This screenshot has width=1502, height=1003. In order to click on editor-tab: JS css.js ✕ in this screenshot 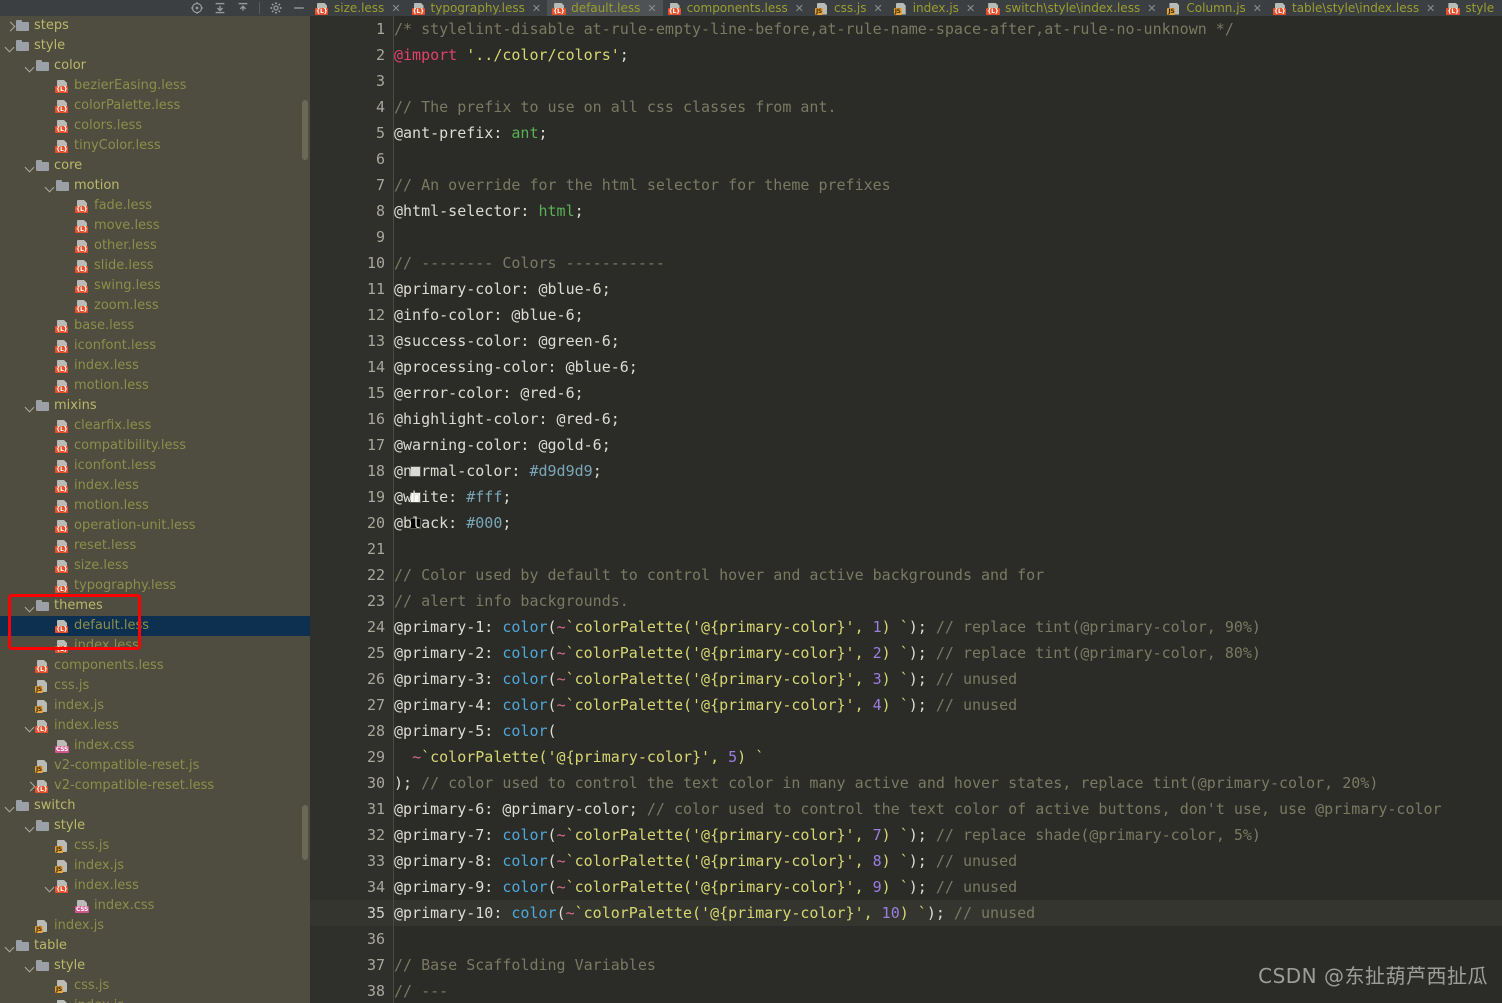, I will do `click(849, 8)`.